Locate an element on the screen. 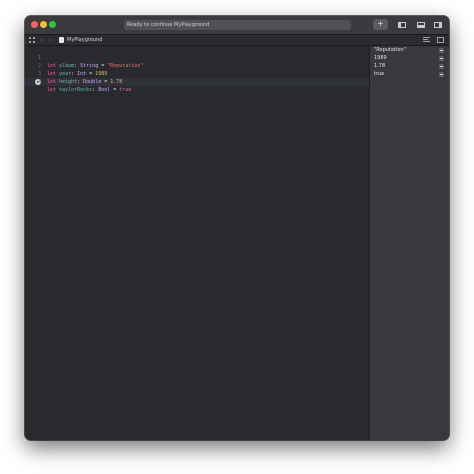 Image resolution: width=474 pixels, height=474 pixels. result-row: 1989 is located at coordinates (410, 58).